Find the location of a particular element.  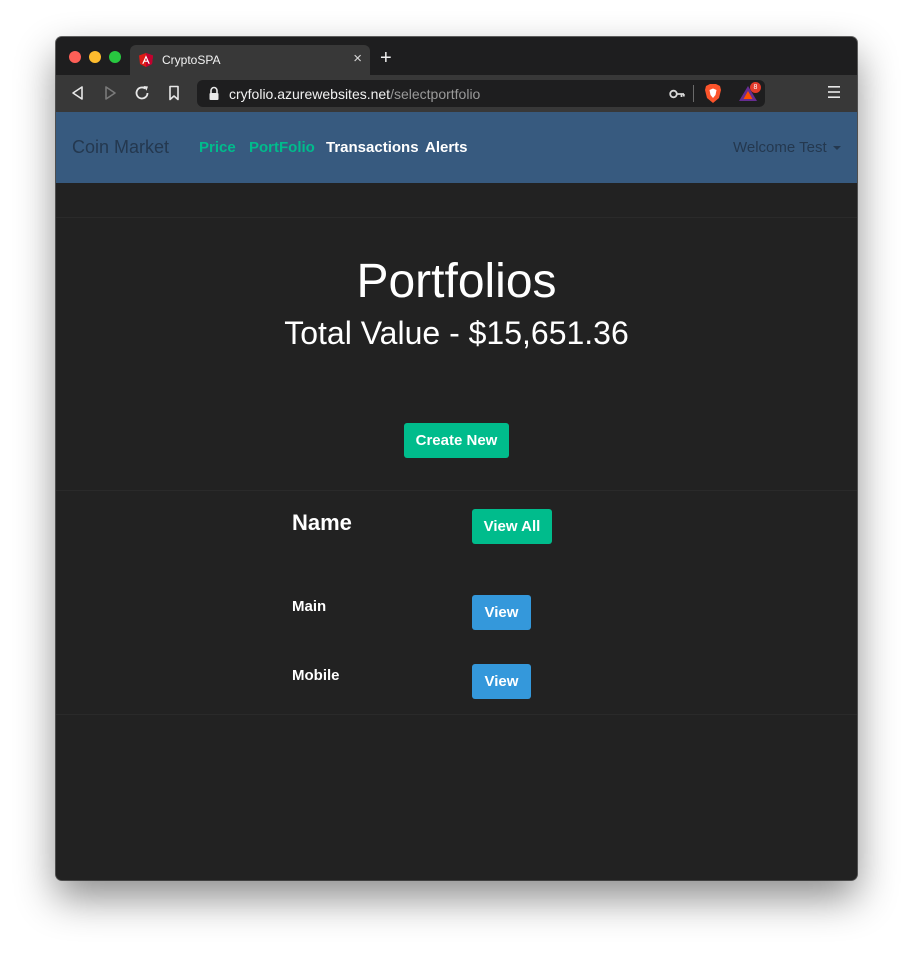

reload-icon is located at coordinates (142, 93).